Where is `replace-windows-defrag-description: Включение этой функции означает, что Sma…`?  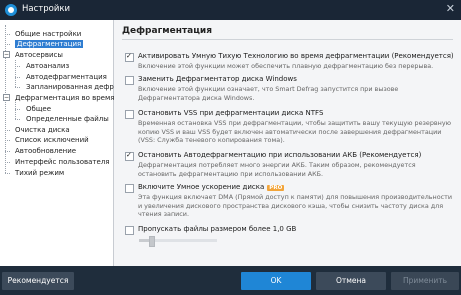
replace-windows-defrag-description: Включение этой функции означает, что Sma… is located at coordinates (268, 93).